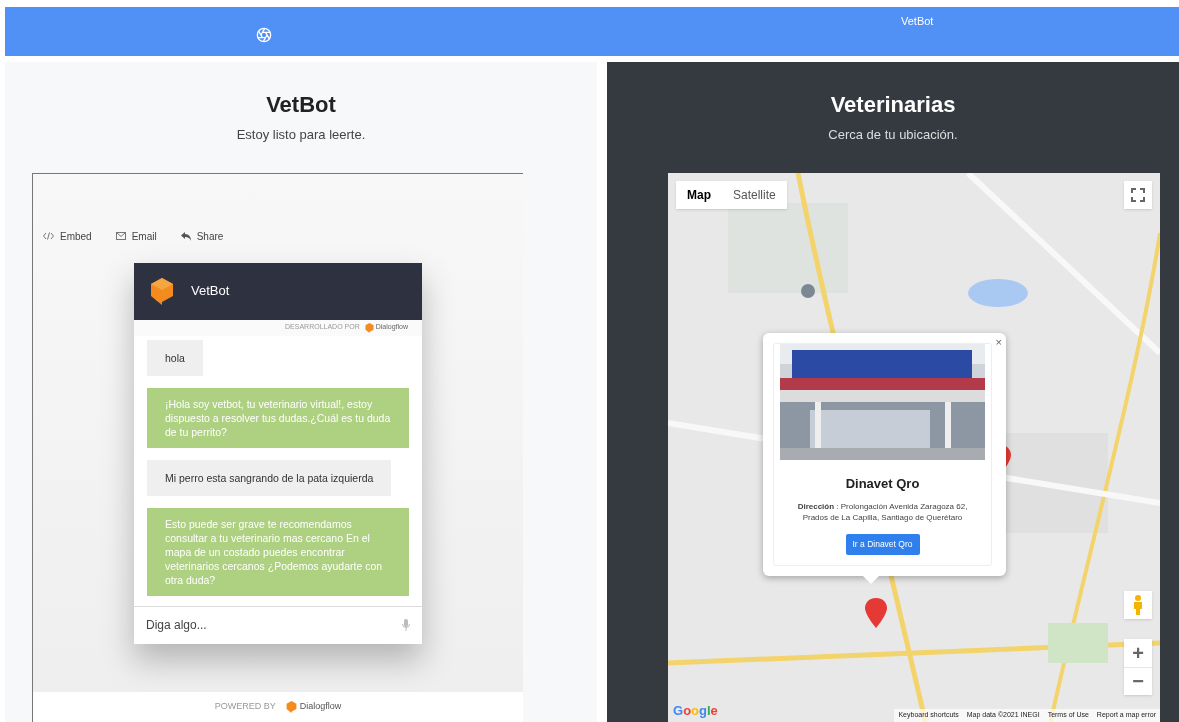  What do you see at coordinates (301, 135) in the screenshot?
I see `panel-subtitle: Estoy listo para leerte.` at bounding box center [301, 135].